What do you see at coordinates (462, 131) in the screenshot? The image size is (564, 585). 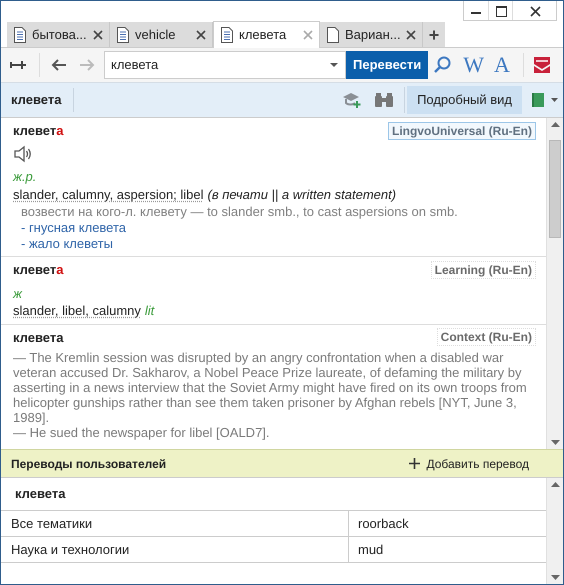 I see `dictionary-label: LingvoUniversal (Ru-En)` at bounding box center [462, 131].